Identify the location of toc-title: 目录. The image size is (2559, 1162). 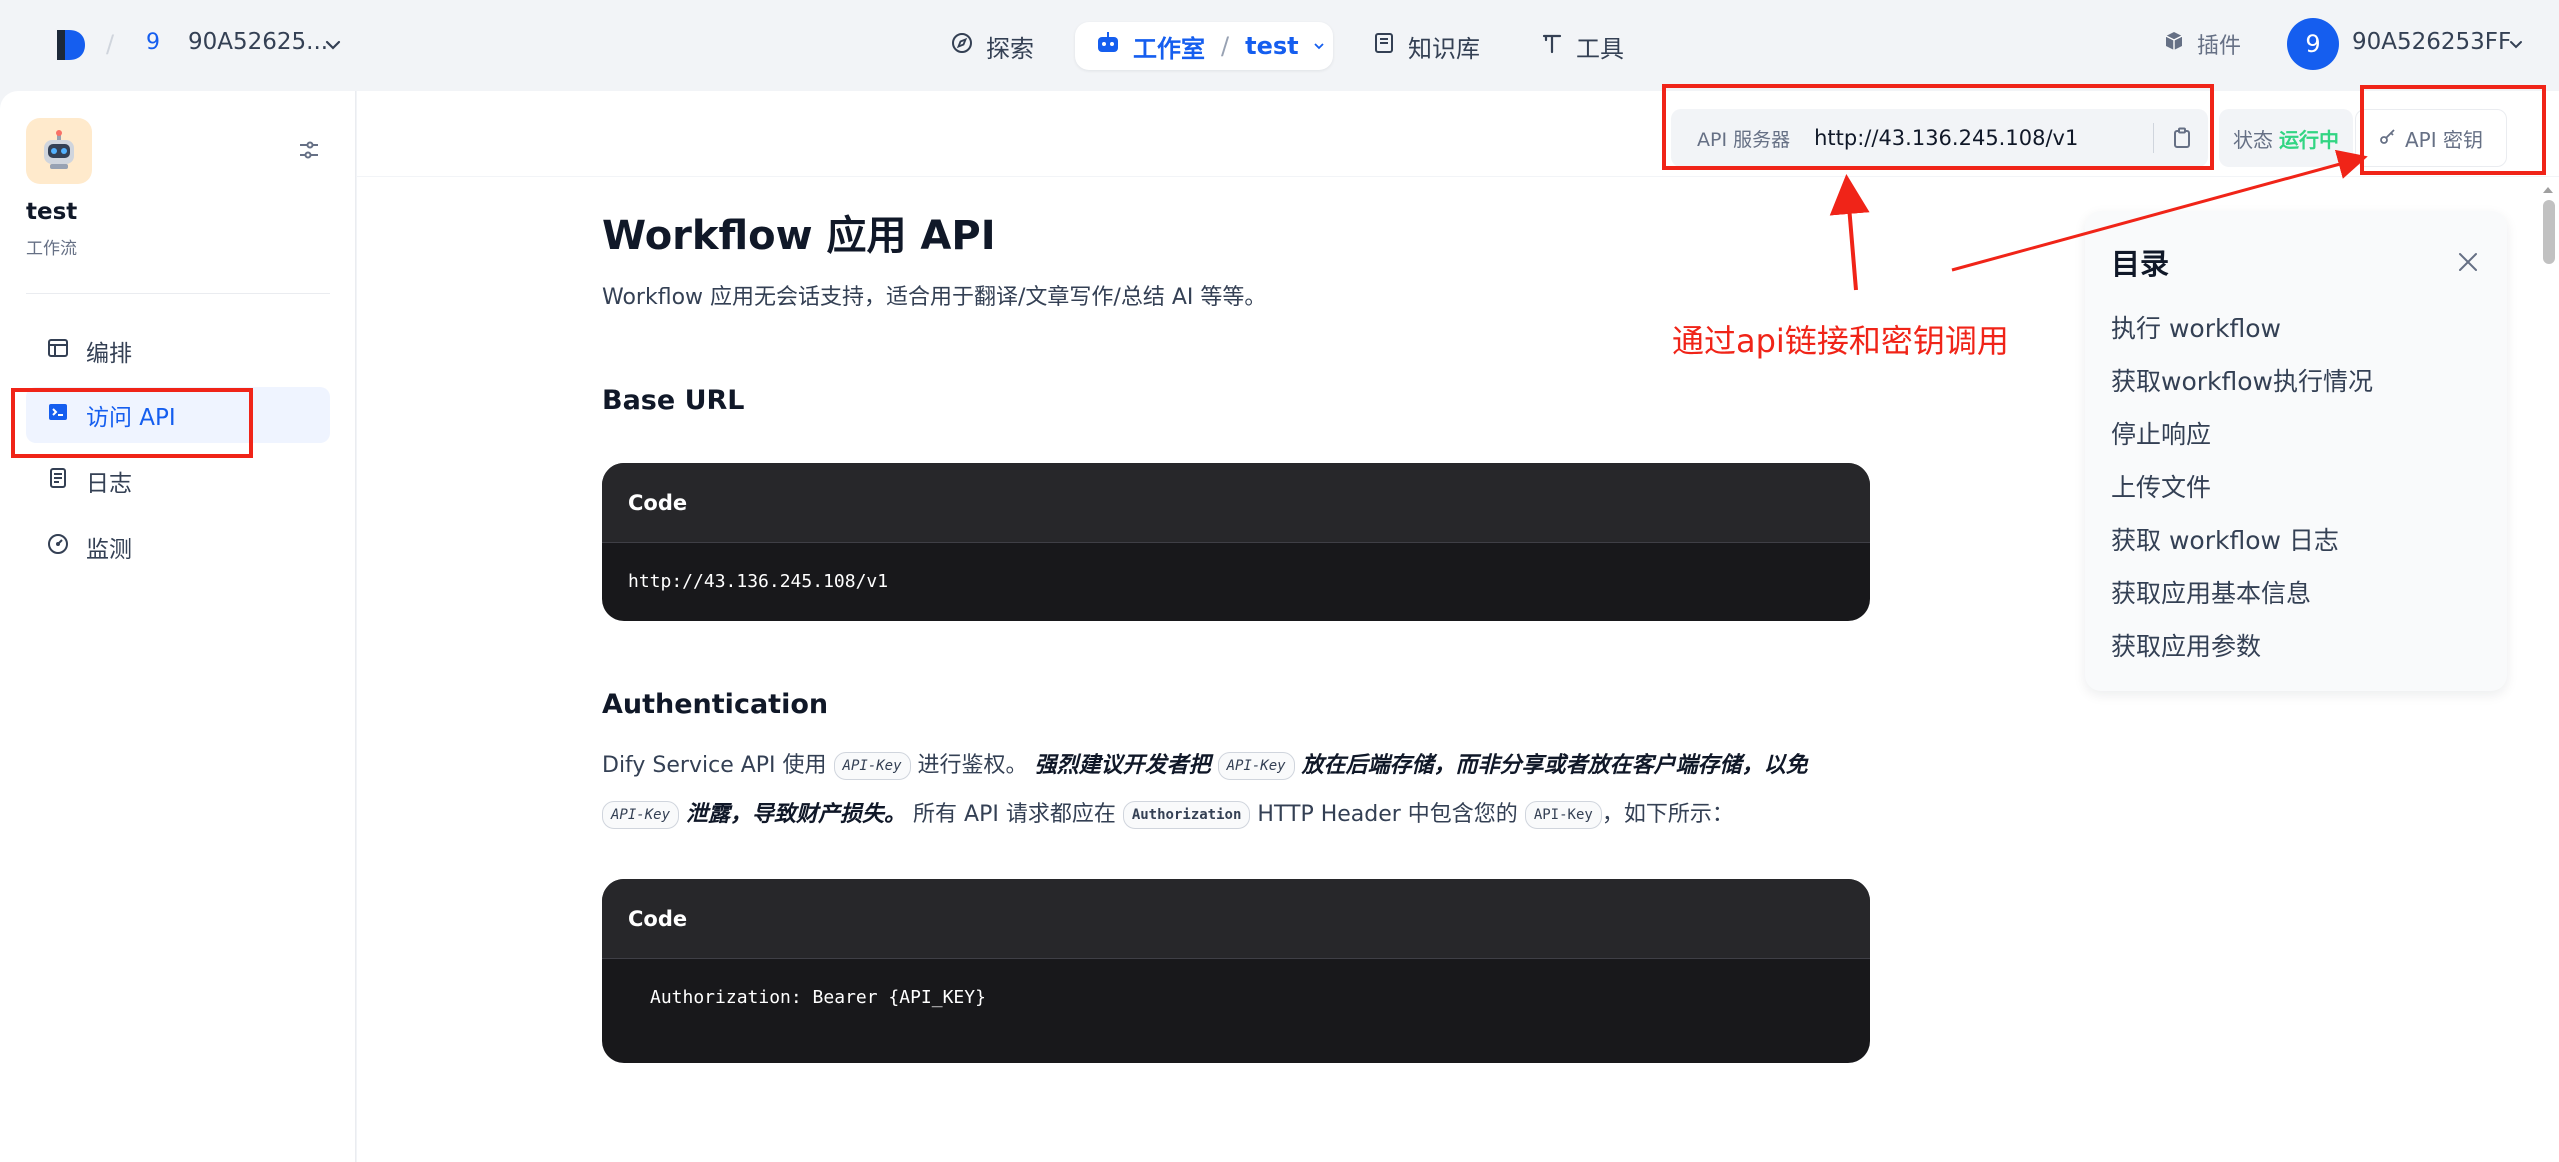
(2140, 264).